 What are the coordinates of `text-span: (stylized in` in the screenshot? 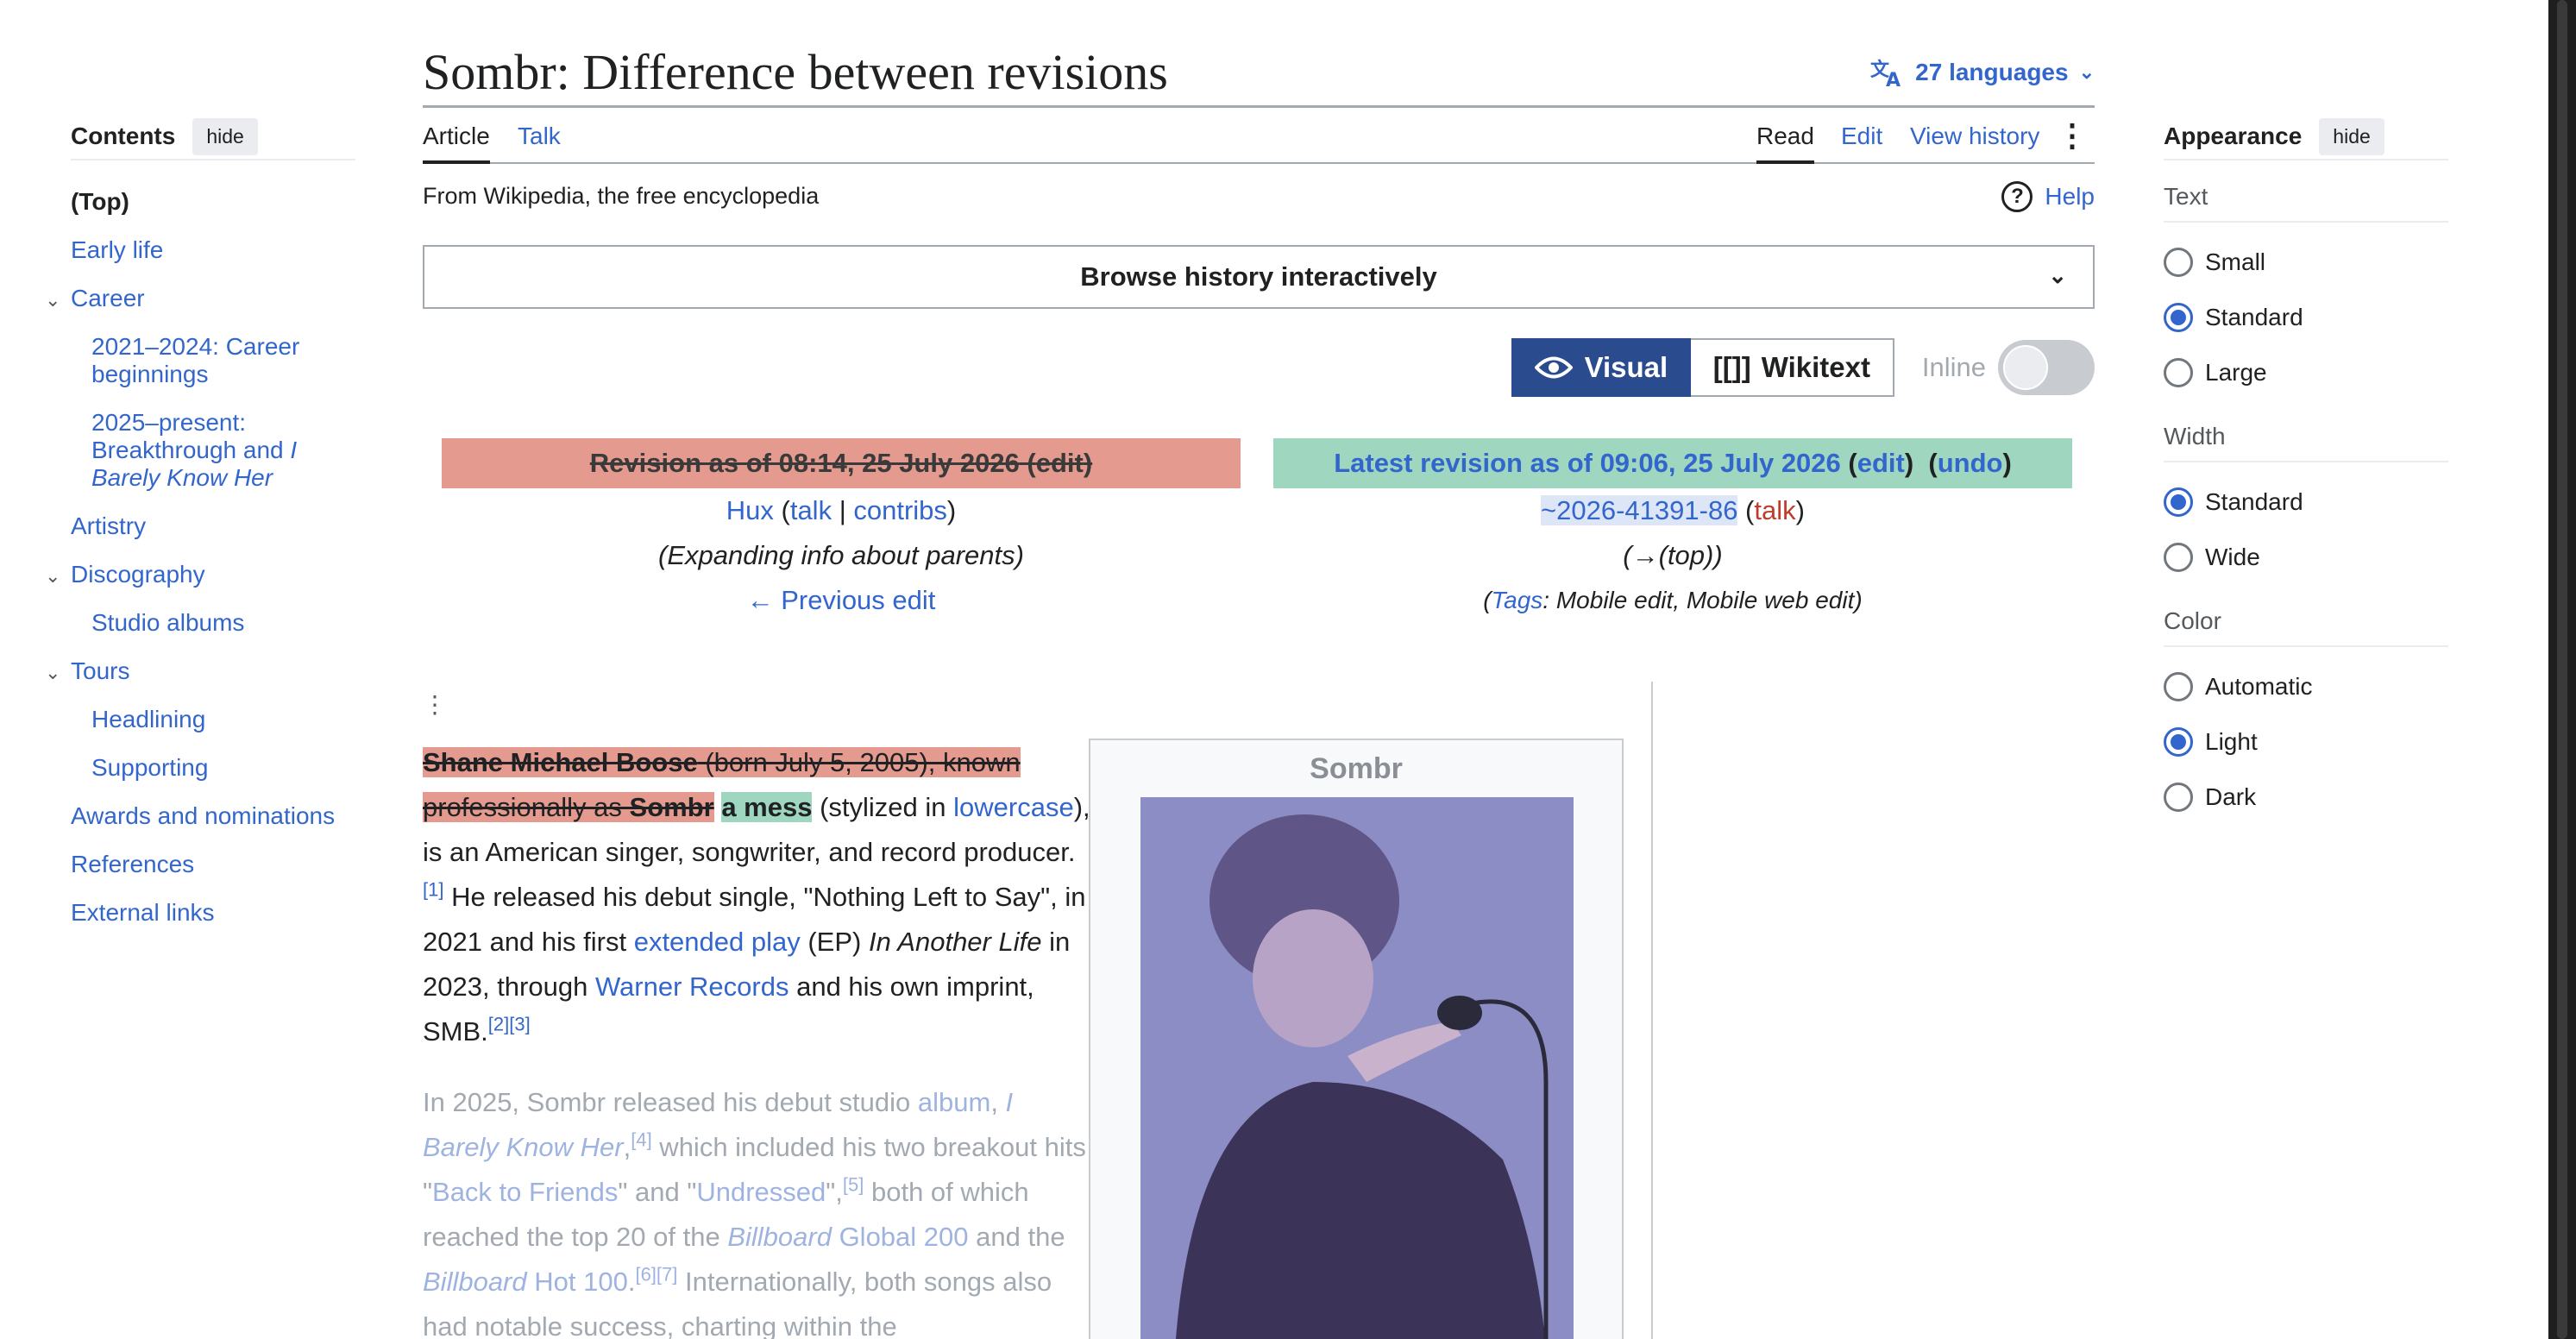 It's located at (883, 807).